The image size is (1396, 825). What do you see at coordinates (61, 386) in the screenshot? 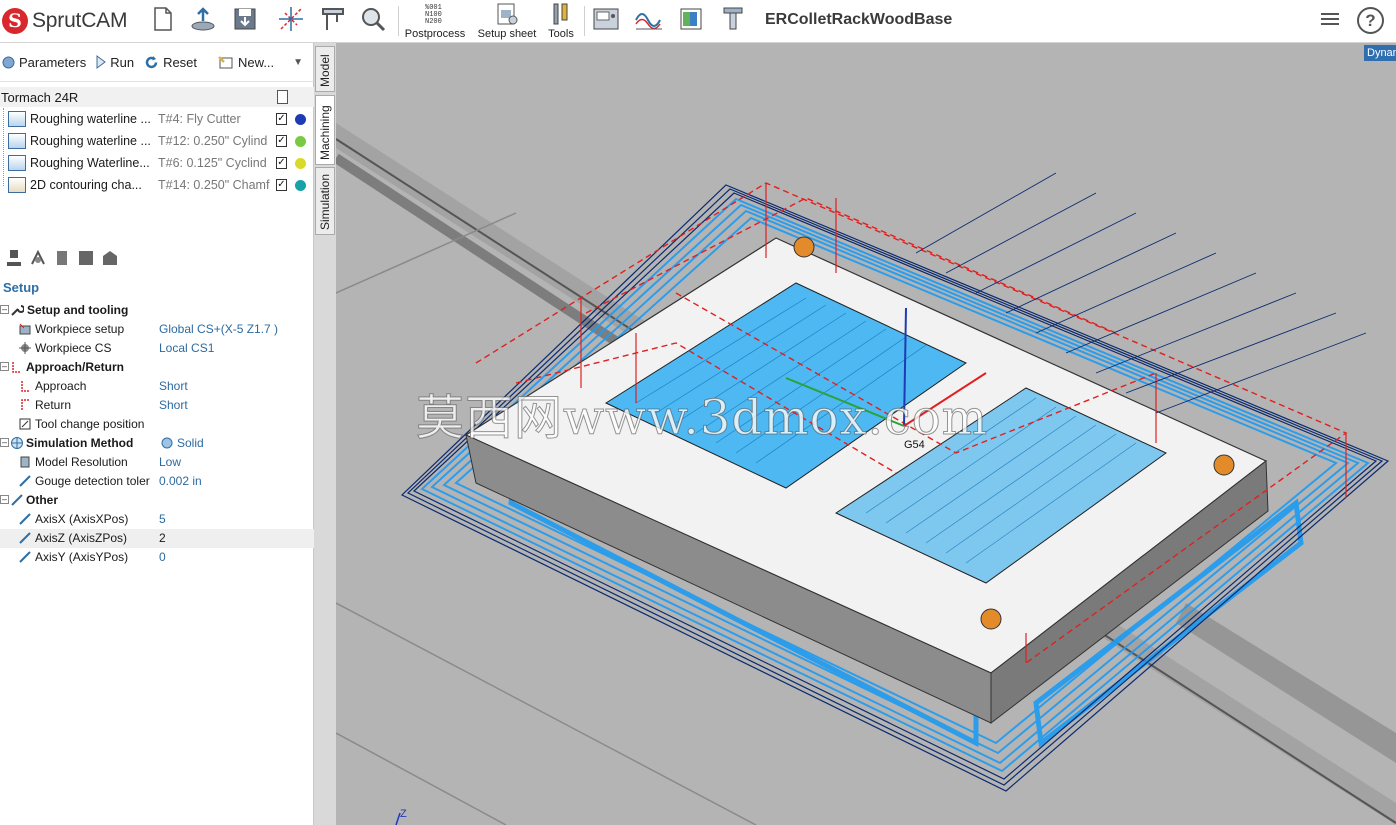
I see `prop-label: Approach` at bounding box center [61, 386].